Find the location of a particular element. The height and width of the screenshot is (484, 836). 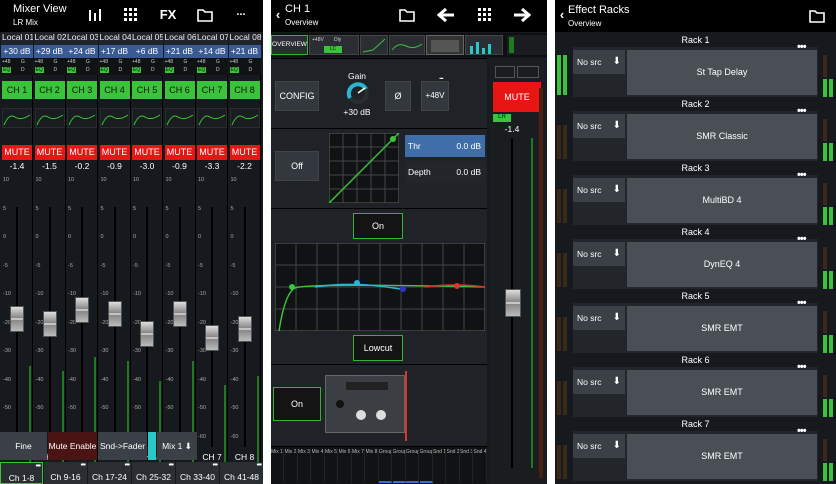

gate-graph is located at coordinates (364, 168).